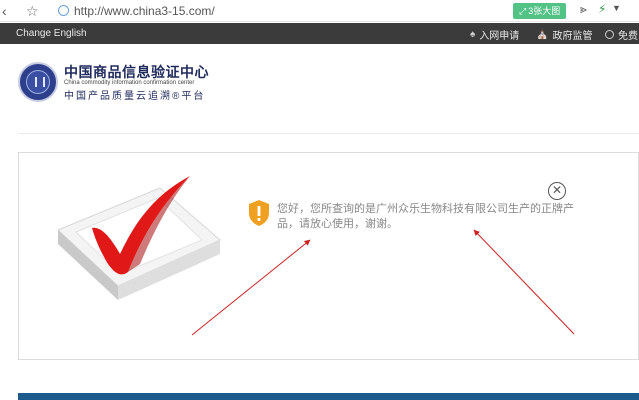 The height and width of the screenshot is (400, 639). Describe the element at coordinates (523, 11) in the screenshot. I see `expand-icon: ⤢` at that location.